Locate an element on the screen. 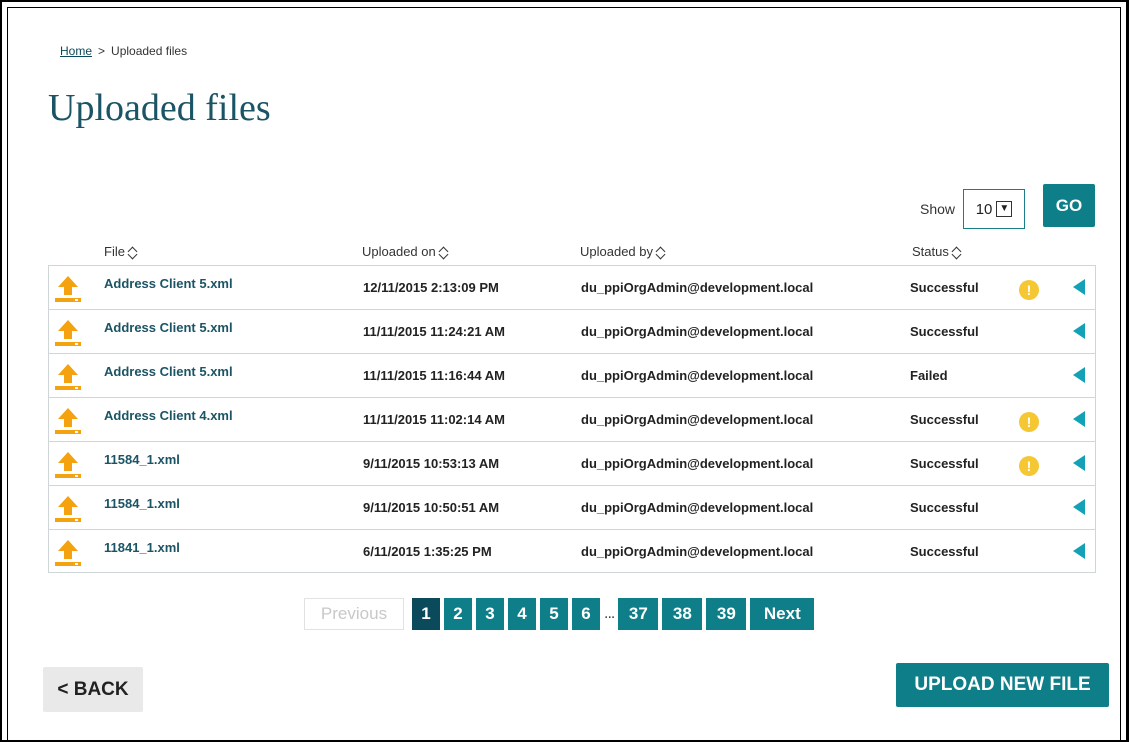  uploaded-on-cell: 11/11/2015 11:16:44 AM is located at coordinates (434, 375).